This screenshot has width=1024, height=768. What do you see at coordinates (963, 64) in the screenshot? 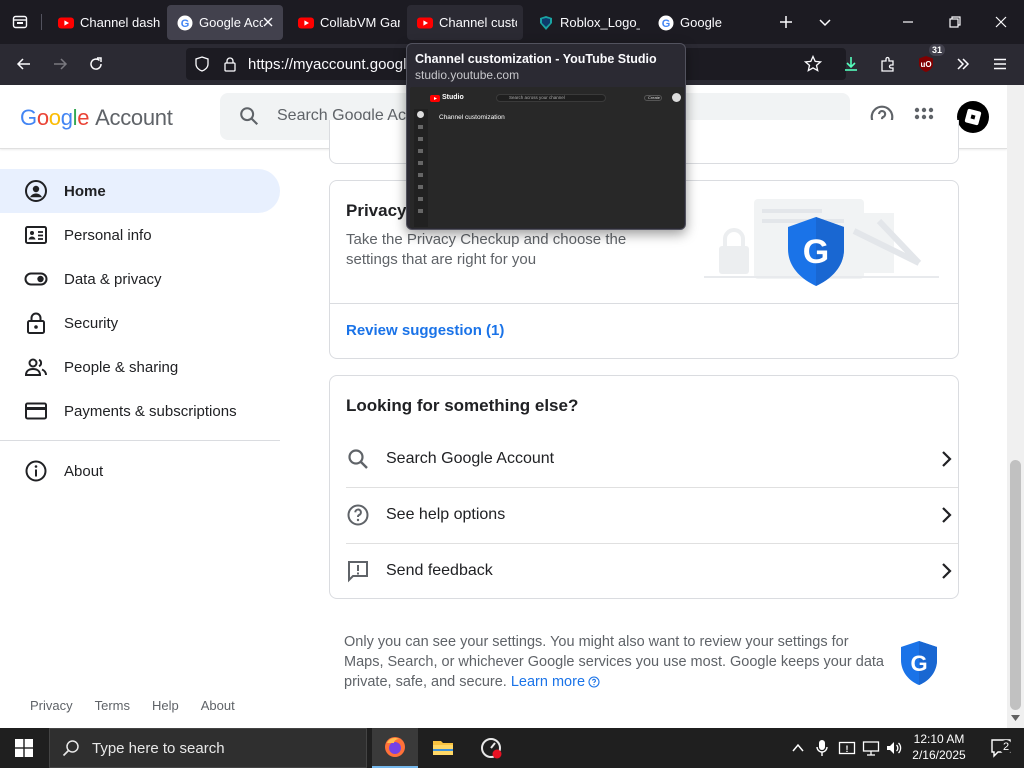
I see `more-tools-button` at bounding box center [963, 64].